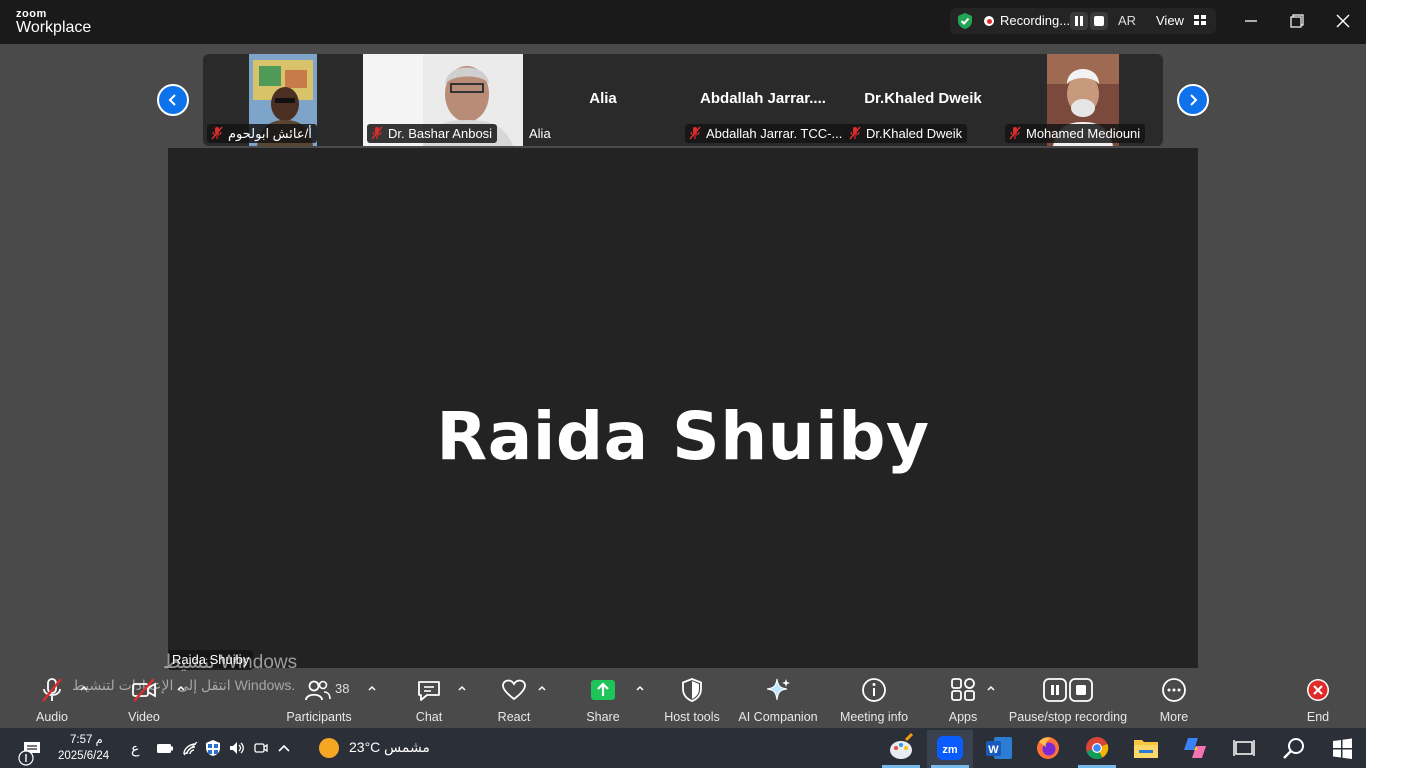 This screenshot has width=1412, height=768. Describe the element at coordinates (165, 750) in the screenshot. I see `battery-icon` at that location.